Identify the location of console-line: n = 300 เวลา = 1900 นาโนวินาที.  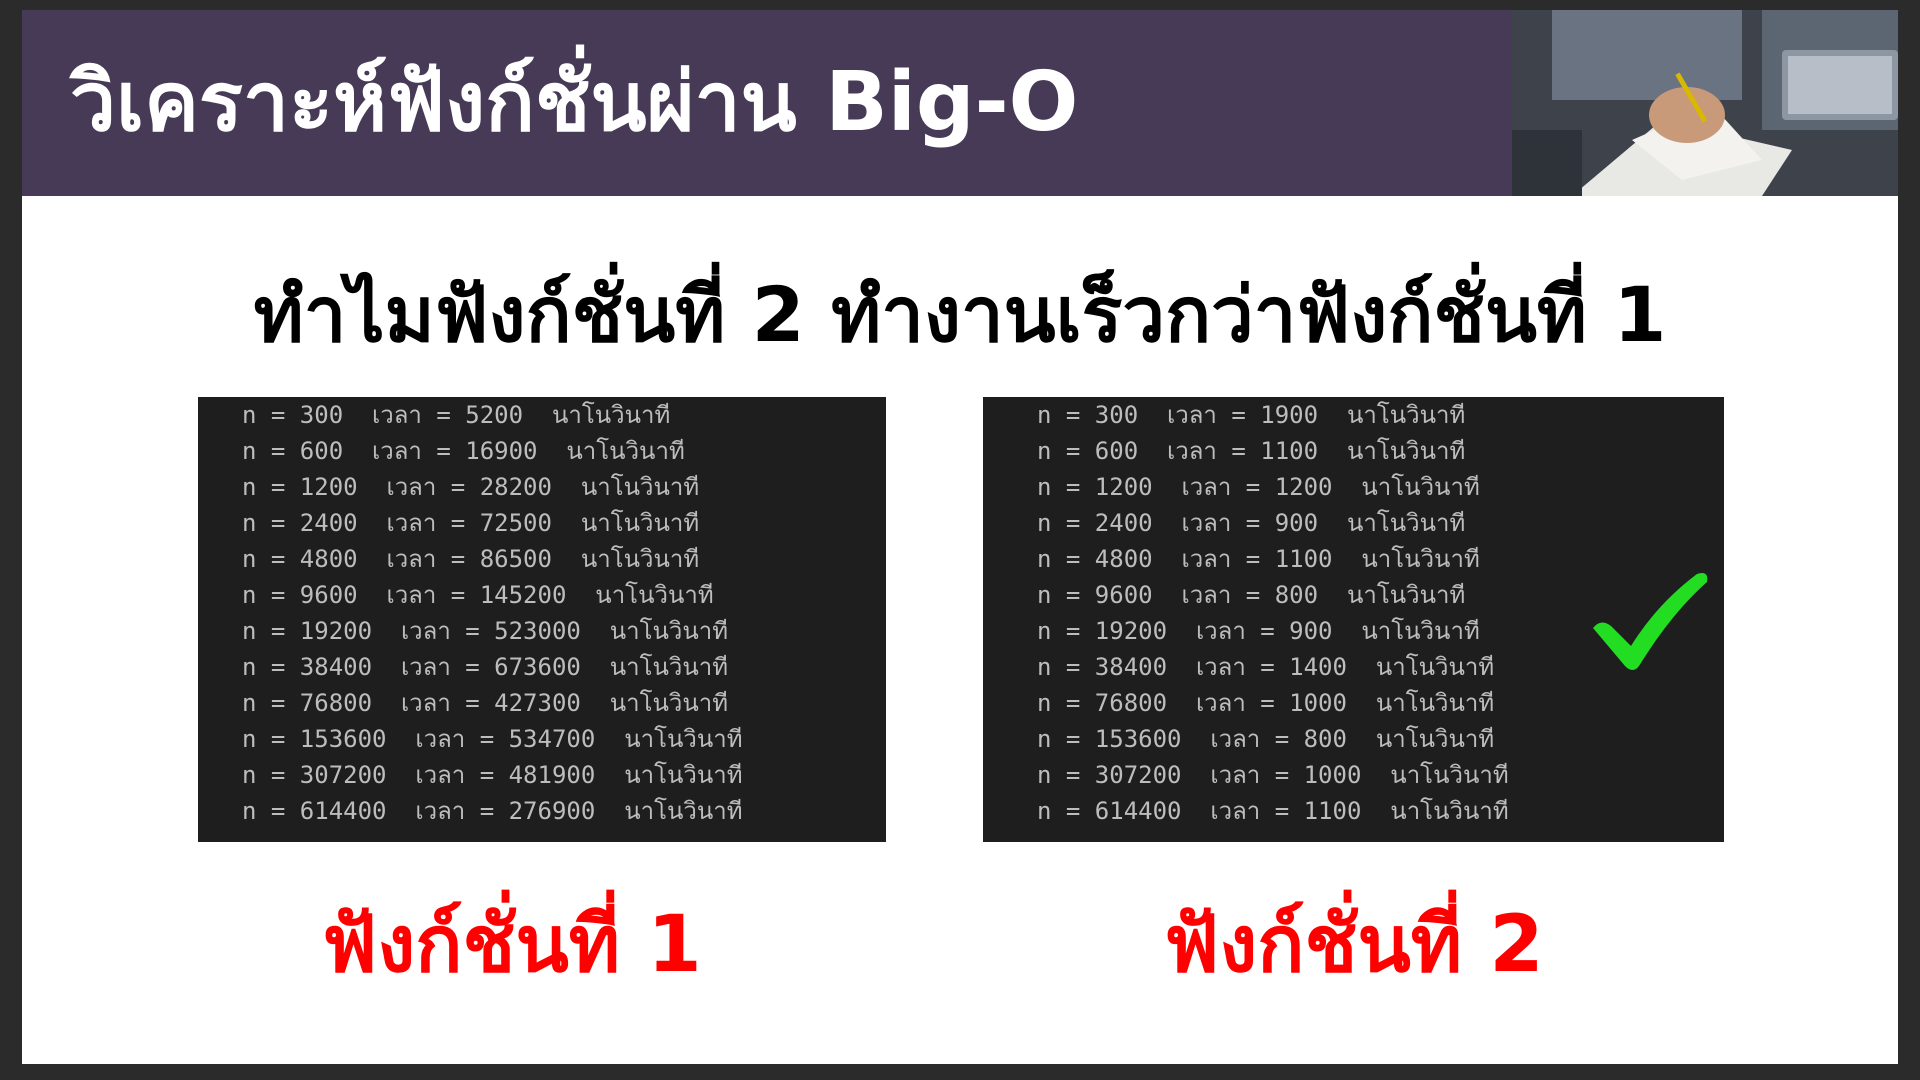
(1251, 415).